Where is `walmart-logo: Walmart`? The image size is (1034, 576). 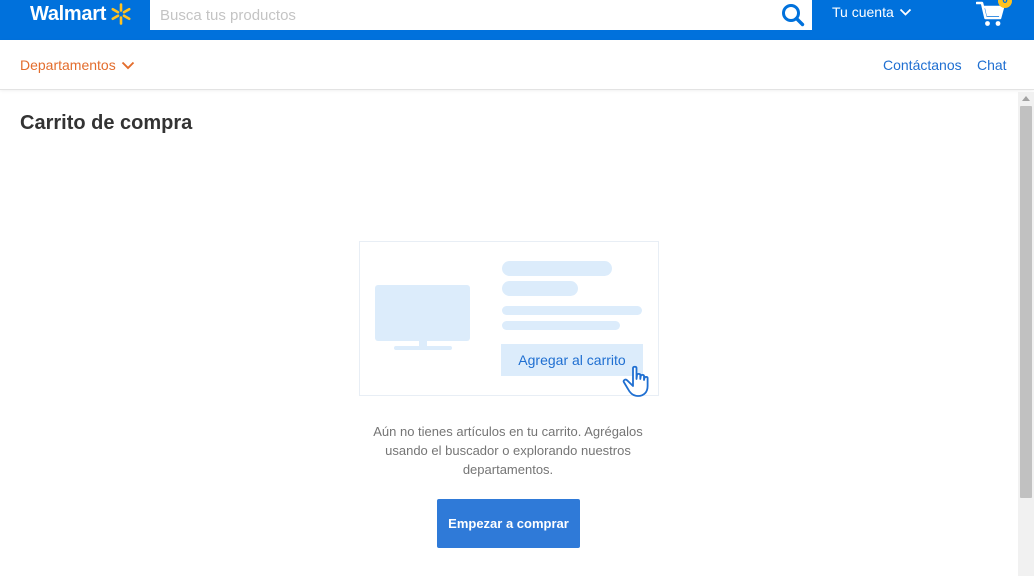 walmart-logo: Walmart is located at coordinates (81, 14).